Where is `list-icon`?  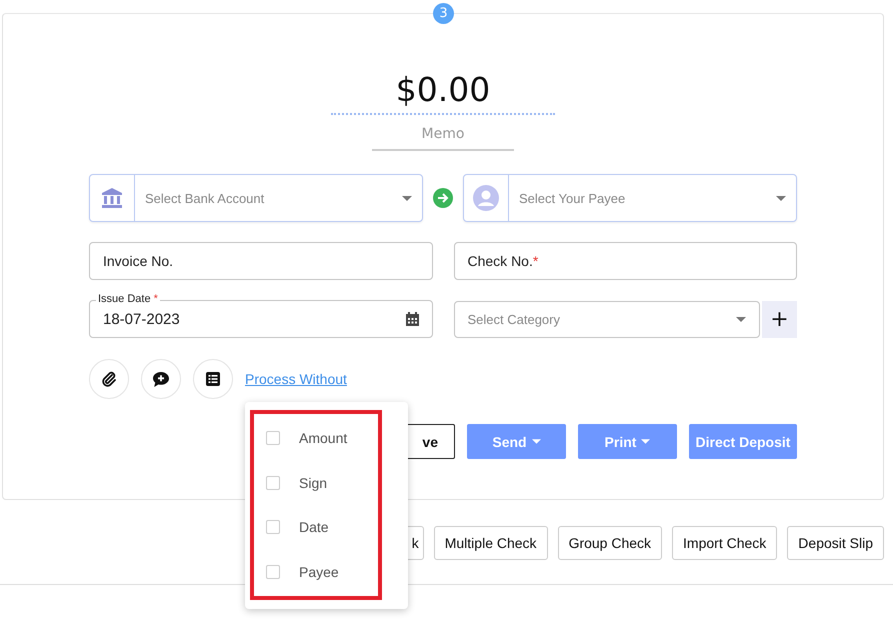 list-icon is located at coordinates (213, 379).